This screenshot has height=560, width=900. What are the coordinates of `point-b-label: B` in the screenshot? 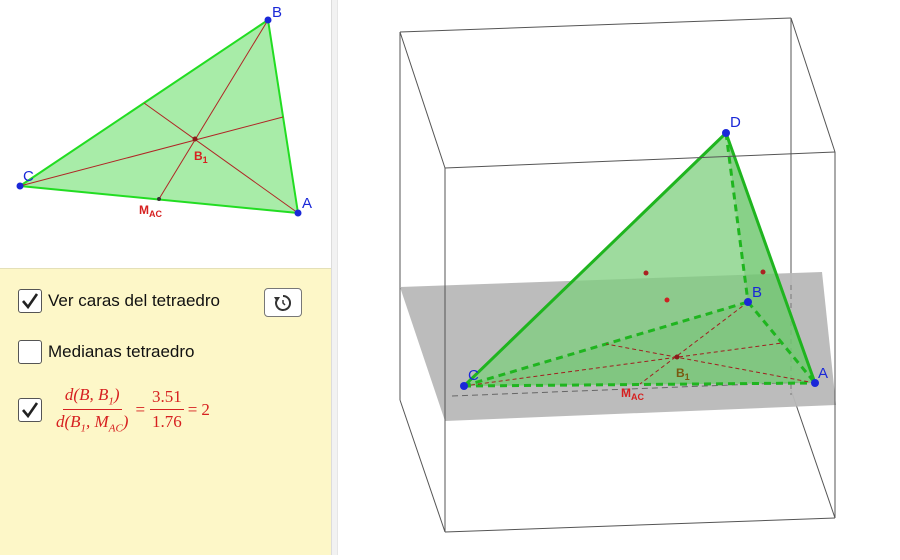 It's located at (277, 12).